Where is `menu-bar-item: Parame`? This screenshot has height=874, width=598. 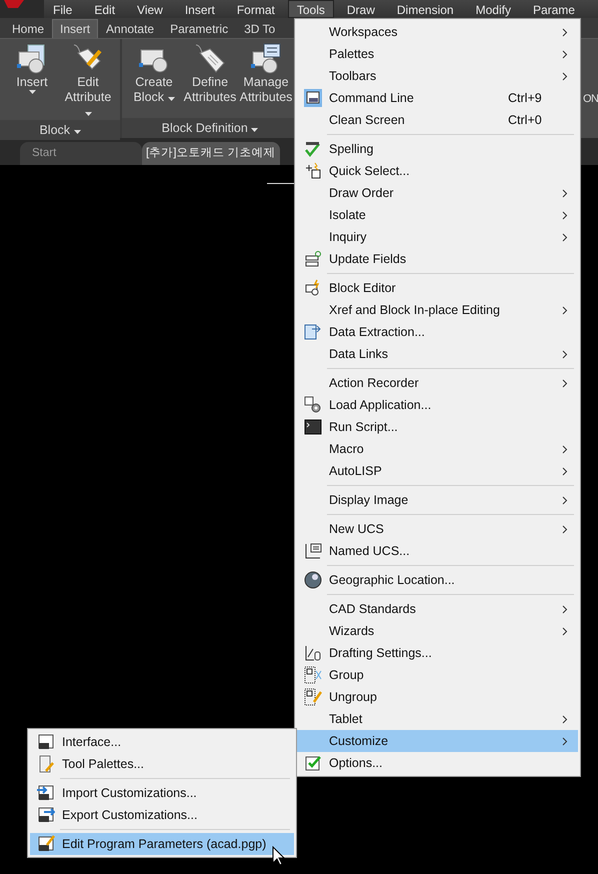
menu-bar-item: Parame is located at coordinates (554, 9).